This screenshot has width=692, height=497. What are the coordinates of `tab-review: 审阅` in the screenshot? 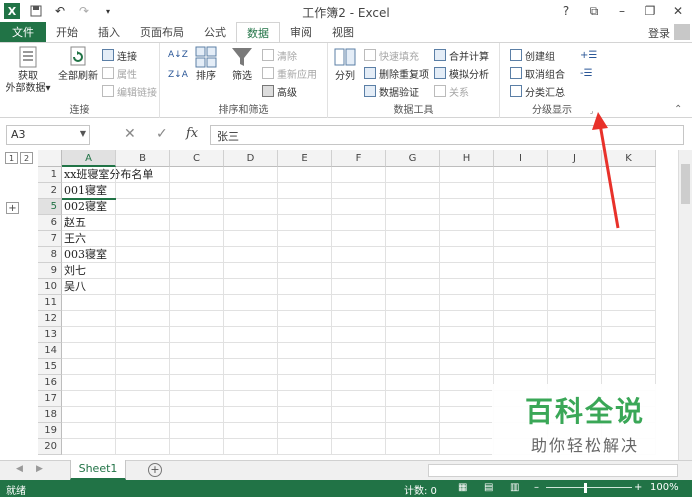 It's located at (301, 32).